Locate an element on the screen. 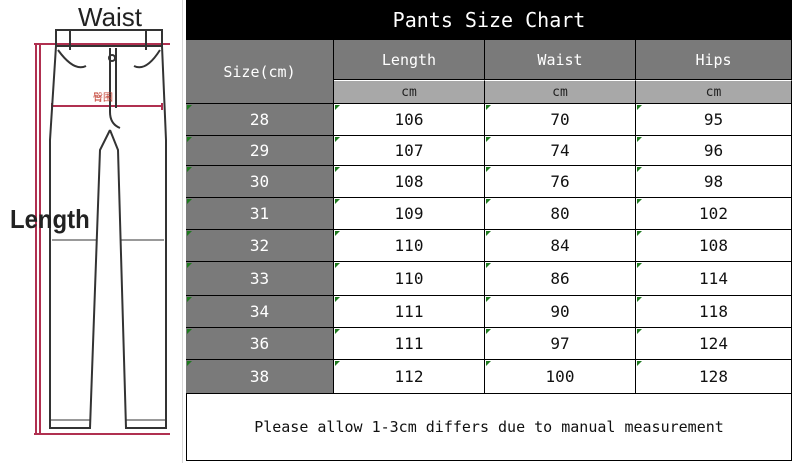 This screenshot has height=463, width=806. size-cell: 32 is located at coordinates (260, 246).